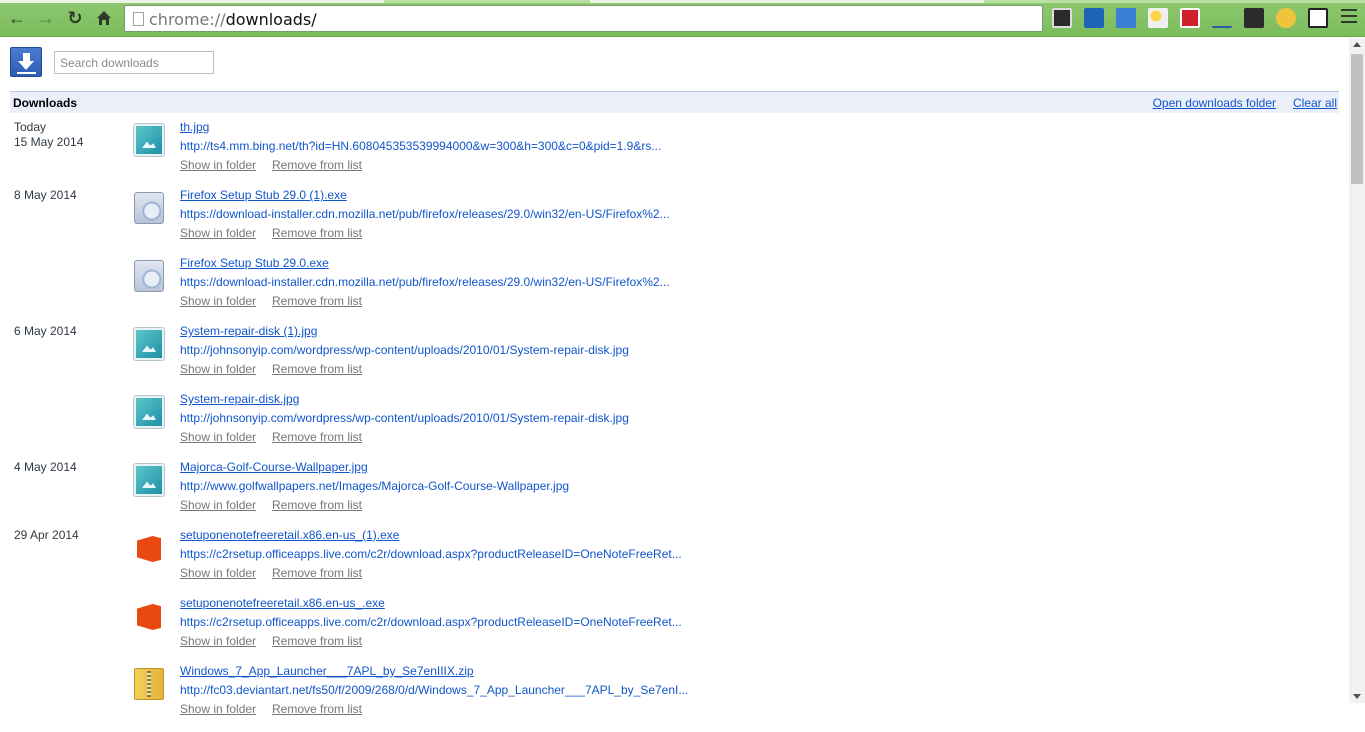 The image size is (1365, 732). Describe the element at coordinates (1094, 18) in the screenshot. I see `hs-icon` at that location.